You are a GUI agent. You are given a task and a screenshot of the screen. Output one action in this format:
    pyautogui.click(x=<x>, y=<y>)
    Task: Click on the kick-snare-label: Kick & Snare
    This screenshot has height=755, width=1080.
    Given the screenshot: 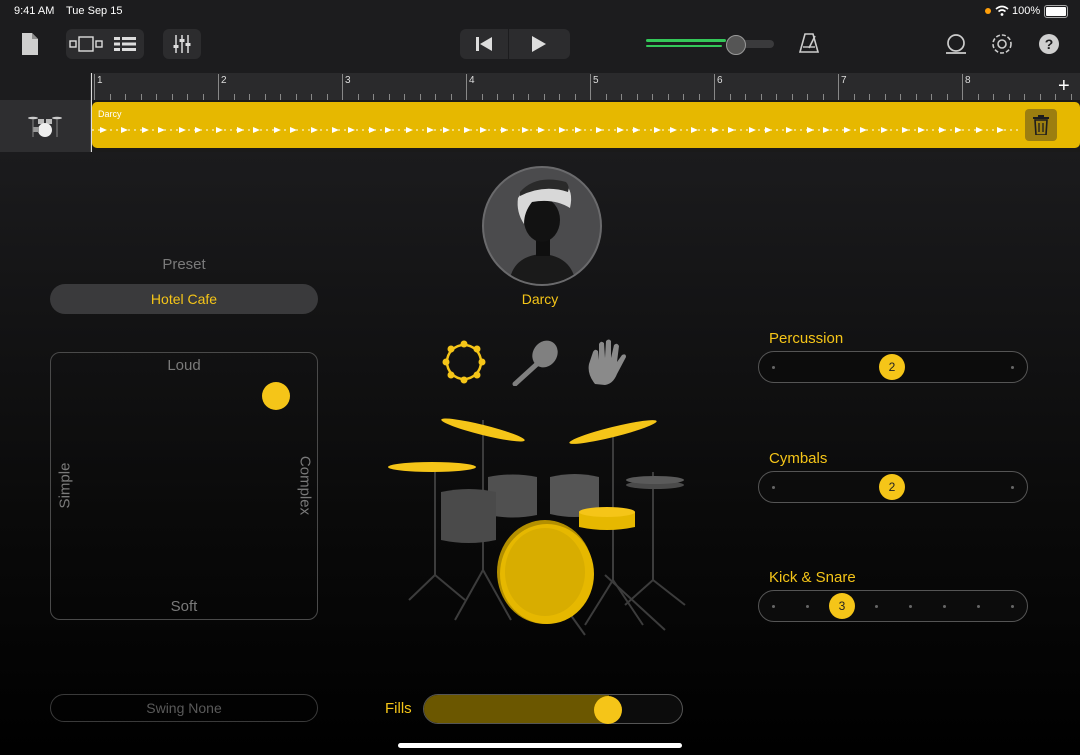 What is the action you would take?
    pyautogui.click(x=812, y=577)
    